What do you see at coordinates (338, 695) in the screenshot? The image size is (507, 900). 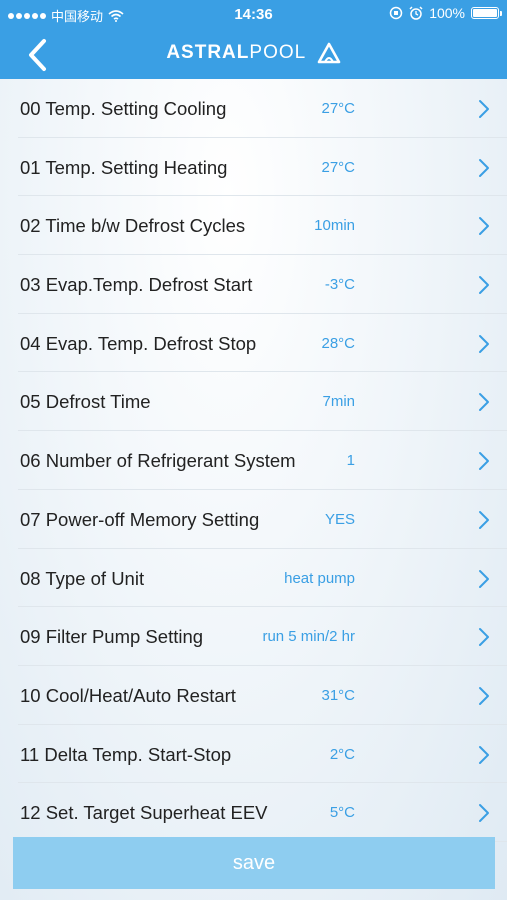 I see `setting-value: 31°C` at bounding box center [338, 695].